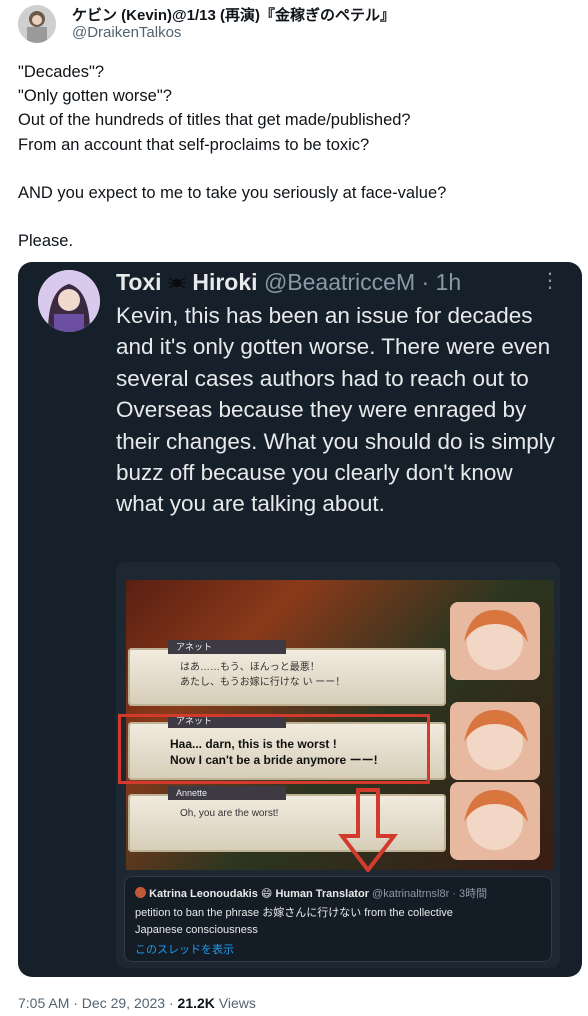 The image size is (588, 1016). Describe the element at coordinates (287, 819) in the screenshot. I see `dialogue-box-official: Annette Oh, you are the worst!` at that location.